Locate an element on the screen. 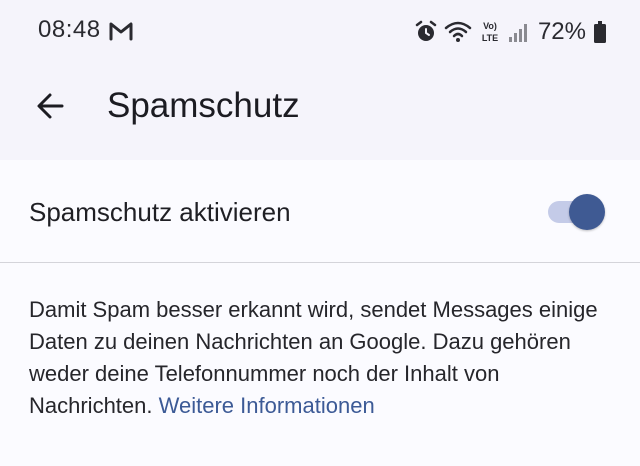 This screenshot has width=640, height=466. arrow-back-icon is located at coordinates (50, 108).